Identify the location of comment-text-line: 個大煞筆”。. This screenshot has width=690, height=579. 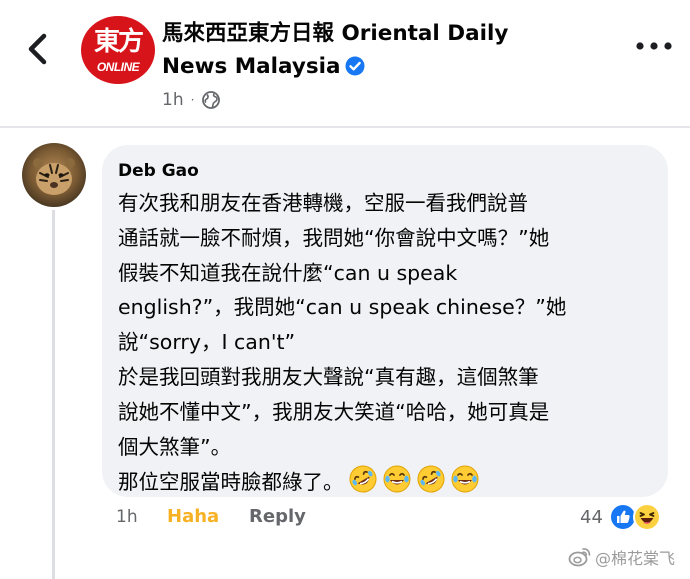
(175, 446).